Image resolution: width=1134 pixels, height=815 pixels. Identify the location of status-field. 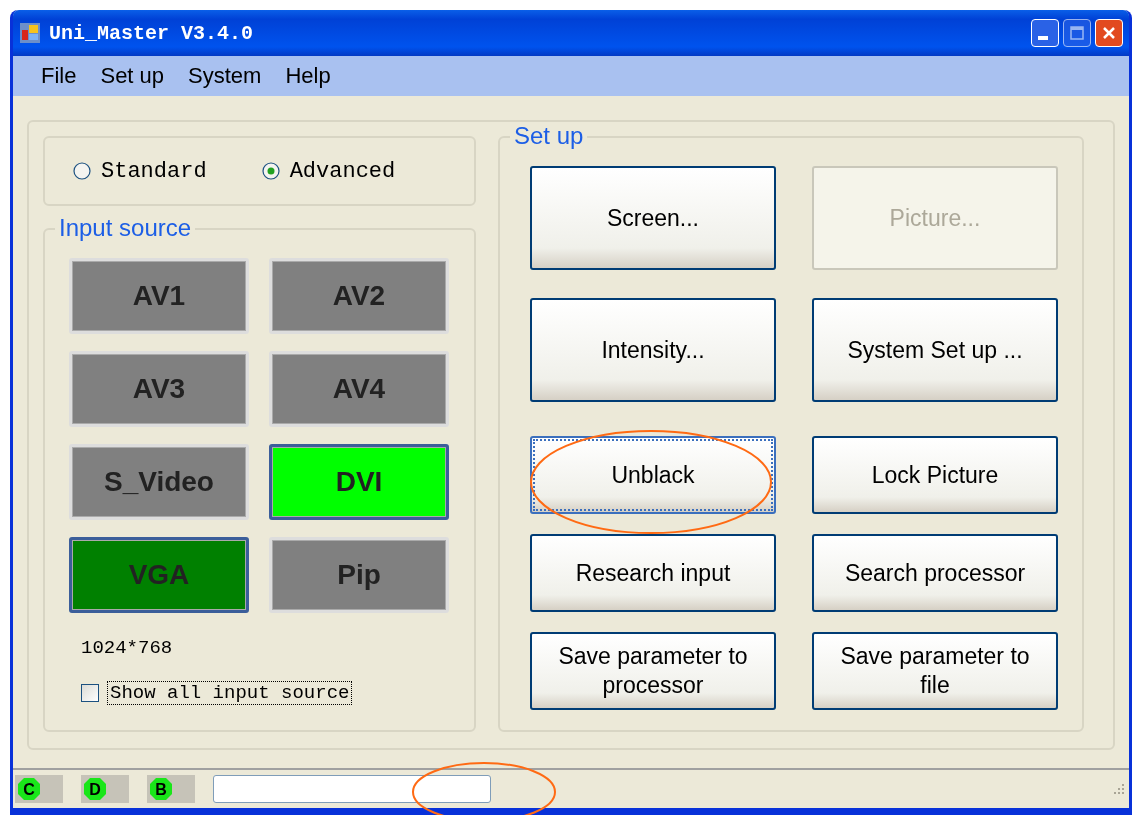
(352, 789).